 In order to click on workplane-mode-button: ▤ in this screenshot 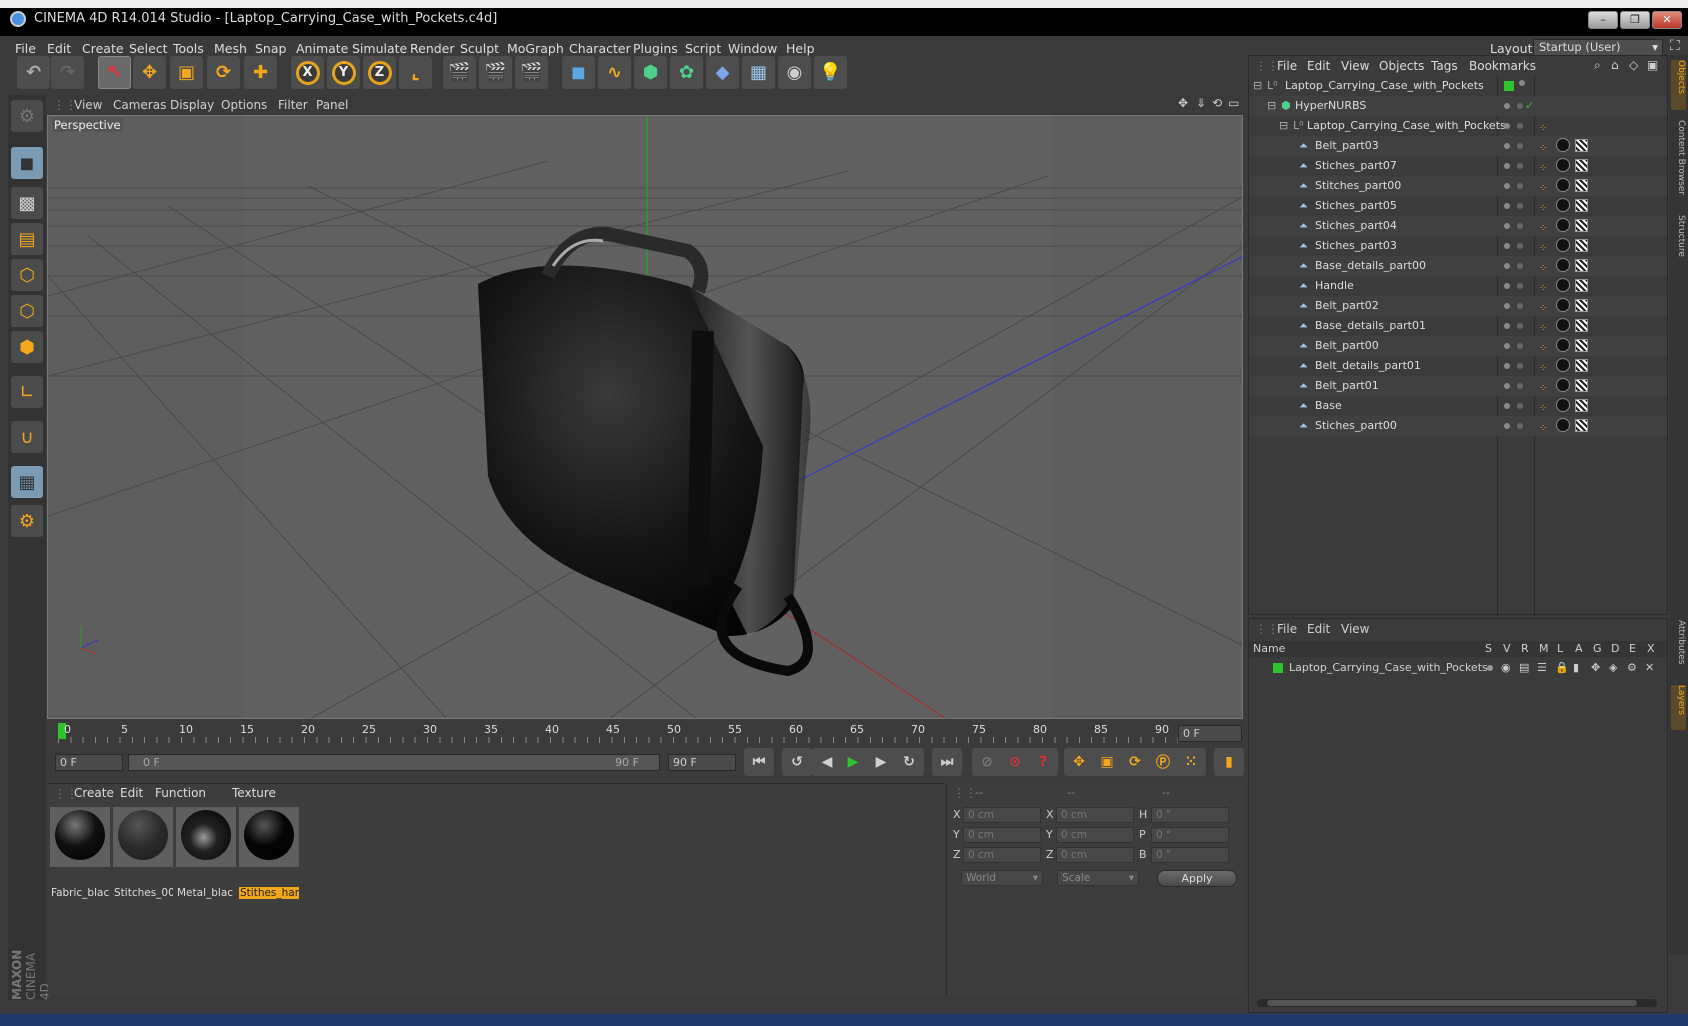, I will do `click(27, 239)`.